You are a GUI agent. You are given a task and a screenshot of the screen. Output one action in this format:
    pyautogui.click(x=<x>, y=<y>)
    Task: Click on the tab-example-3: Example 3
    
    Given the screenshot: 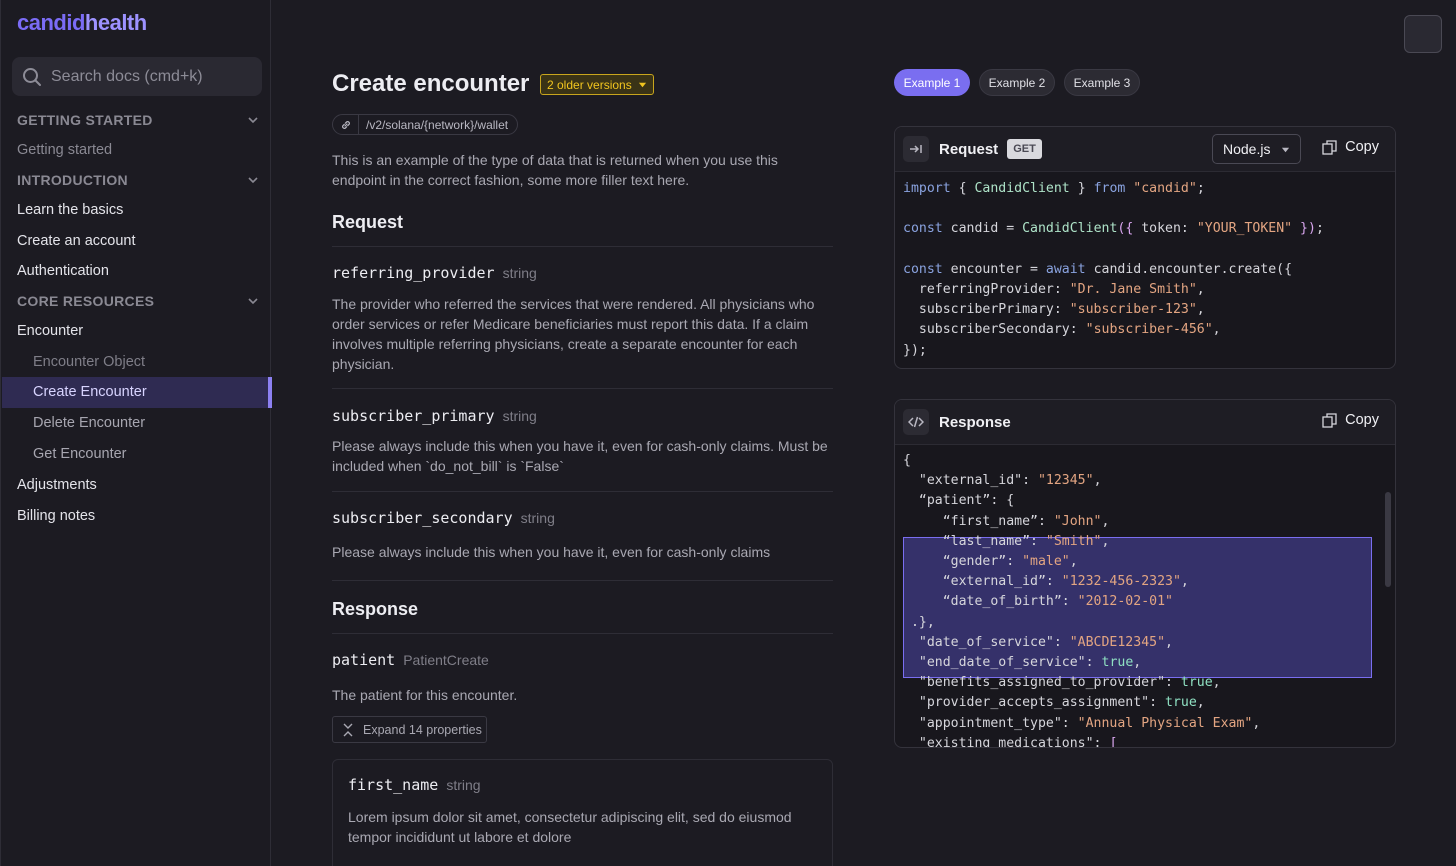 What is the action you would take?
    pyautogui.click(x=1102, y=82)
    